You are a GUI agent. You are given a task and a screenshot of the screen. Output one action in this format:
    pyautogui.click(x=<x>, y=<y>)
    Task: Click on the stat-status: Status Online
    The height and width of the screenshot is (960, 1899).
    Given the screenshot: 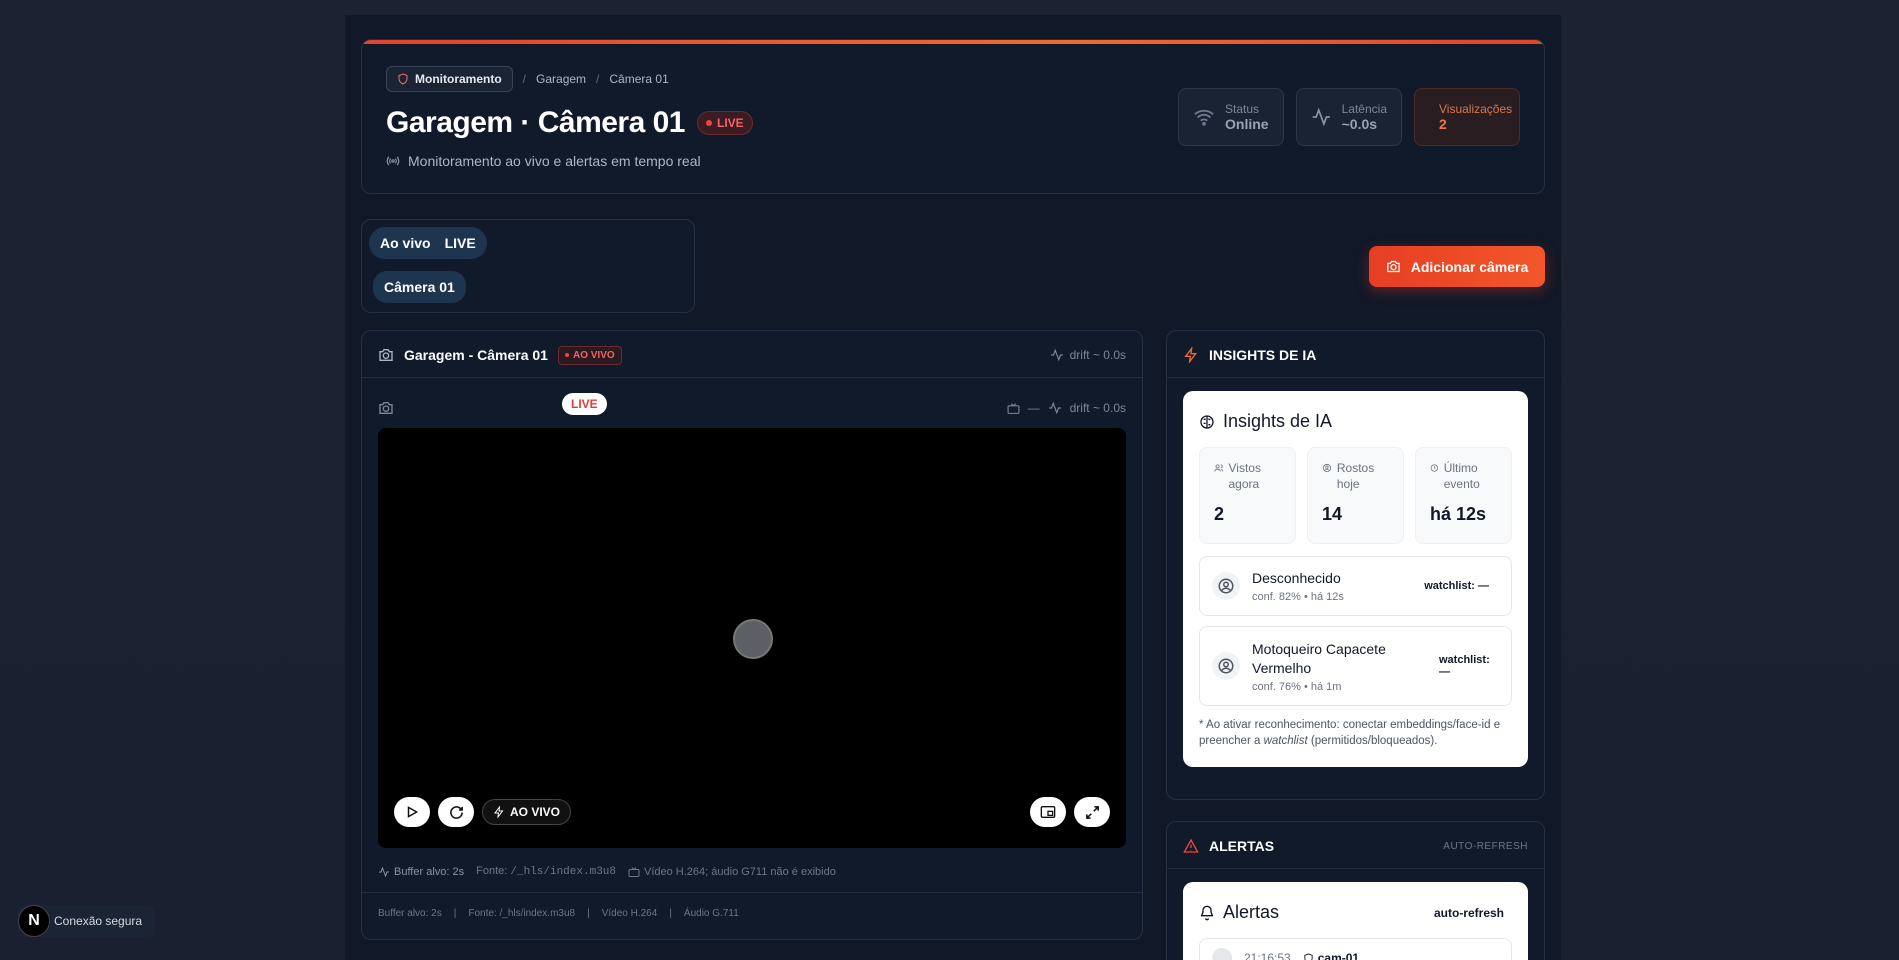 What is the action you would take?
    pyautogui.click(x=1231, y=117)
    